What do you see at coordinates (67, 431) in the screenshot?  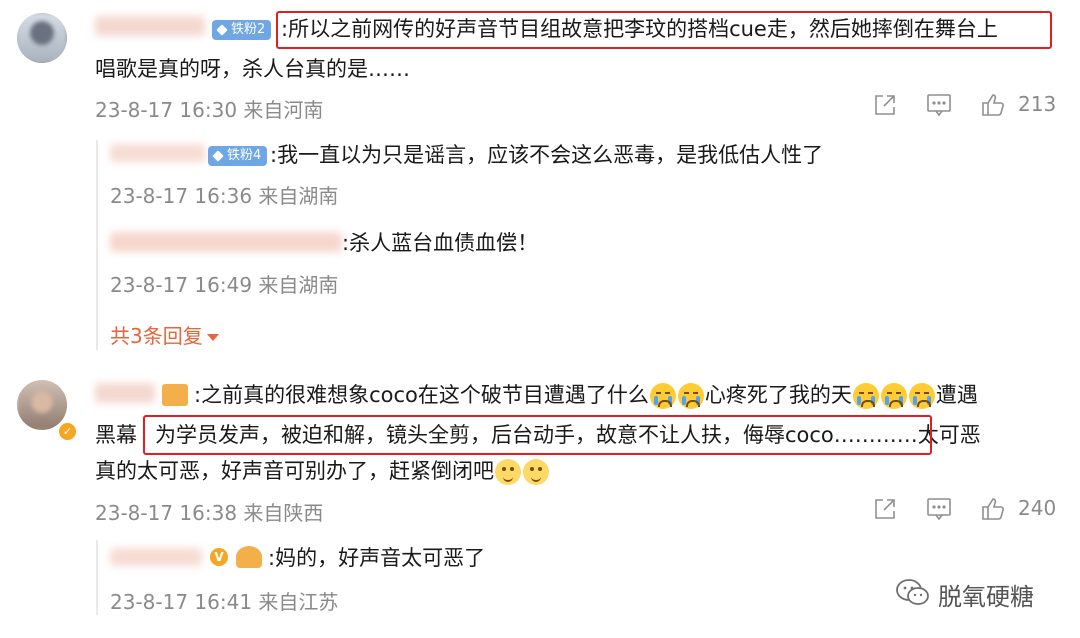 I see `verified-icon: ✓` at bounding box center [67, 431].